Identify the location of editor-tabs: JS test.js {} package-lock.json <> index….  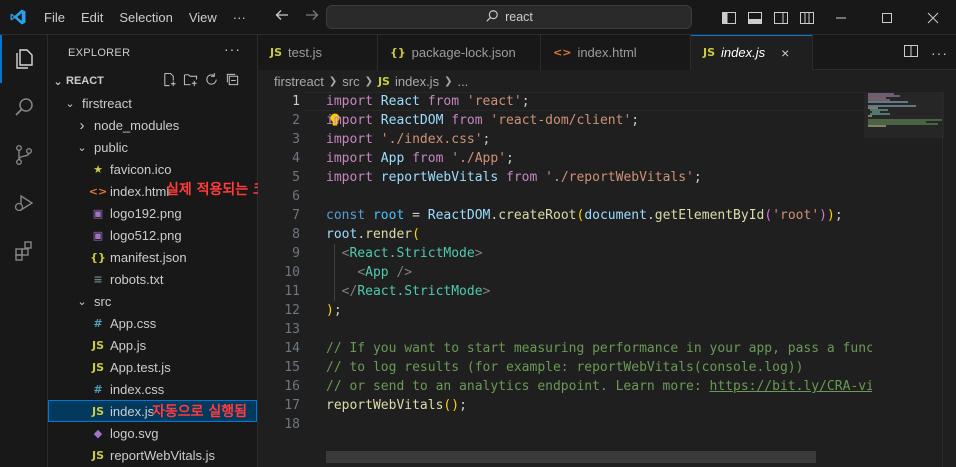
(607, 52).